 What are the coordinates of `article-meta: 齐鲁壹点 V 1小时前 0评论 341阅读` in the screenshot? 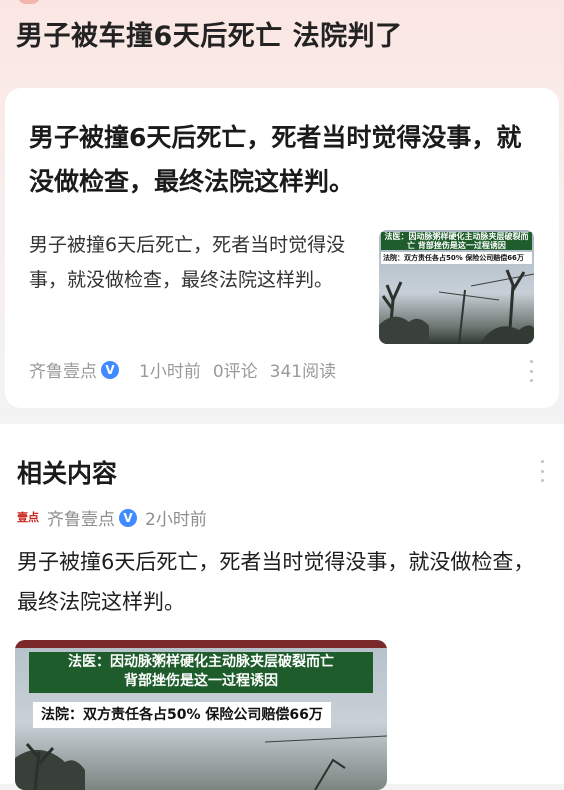 It's located at (182, 369).